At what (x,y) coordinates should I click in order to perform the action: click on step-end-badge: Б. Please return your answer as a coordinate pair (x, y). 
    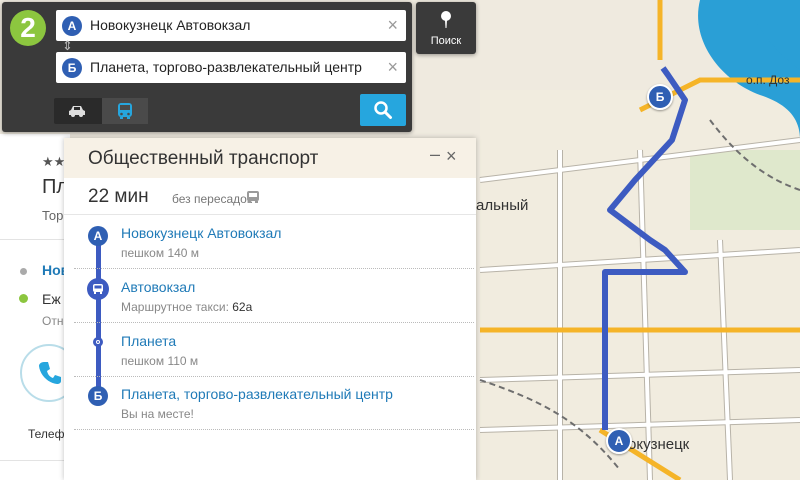
    Looking at the image, I should click on (98, 396).